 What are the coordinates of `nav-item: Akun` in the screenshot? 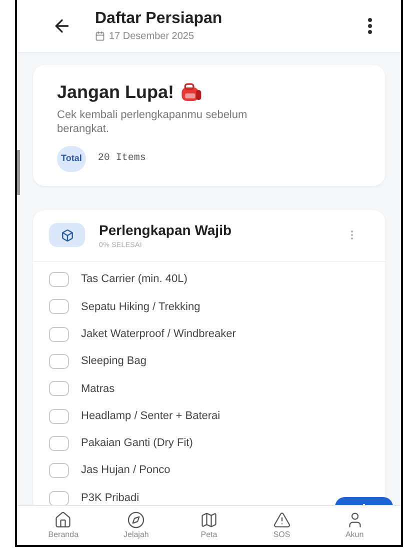 It's located at (355, 525).